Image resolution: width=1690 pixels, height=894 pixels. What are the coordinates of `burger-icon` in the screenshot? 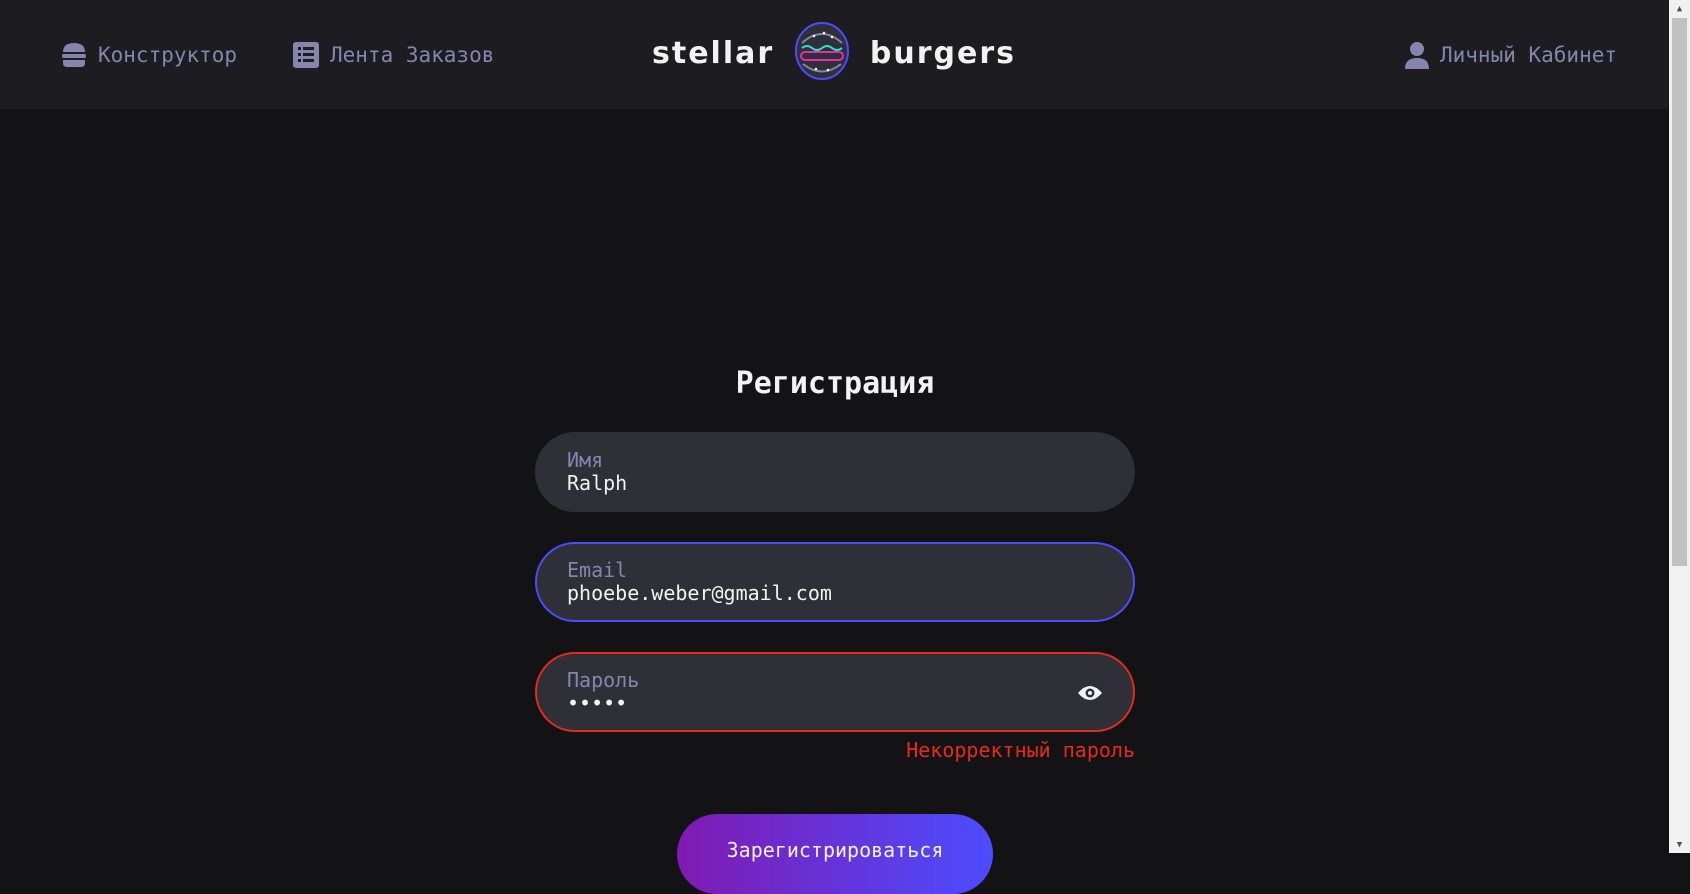 It's located at (74, 55).